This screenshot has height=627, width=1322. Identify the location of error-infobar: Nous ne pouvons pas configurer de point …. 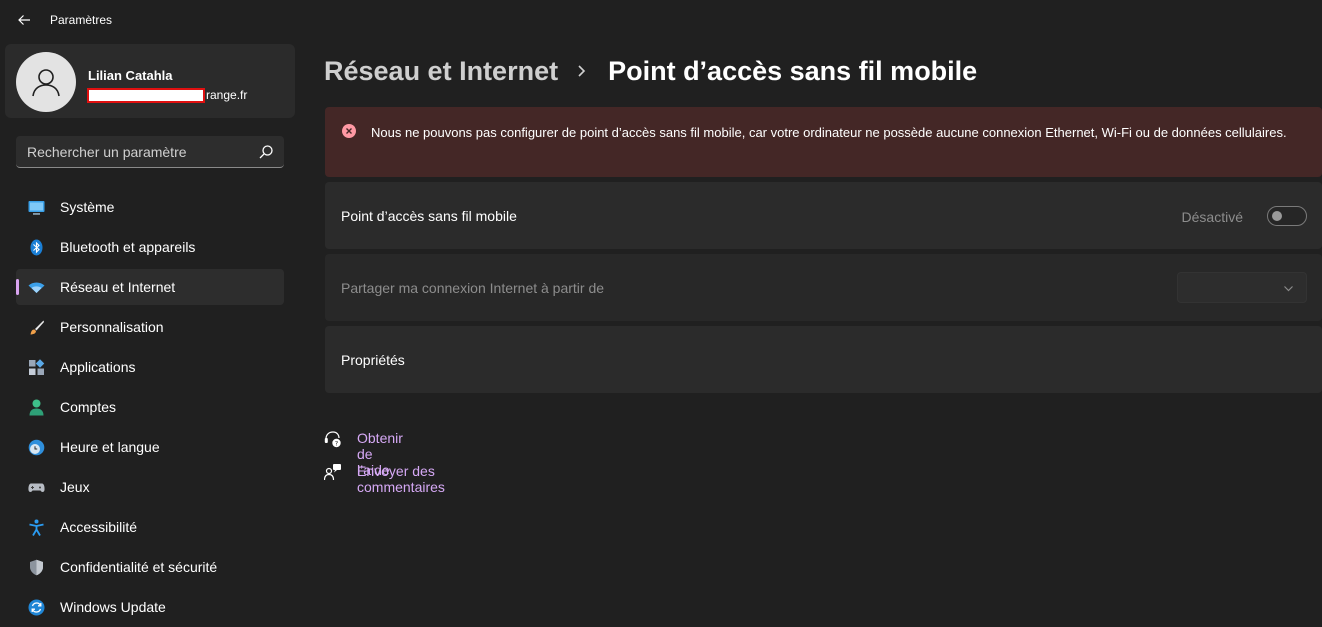
(823, 142).